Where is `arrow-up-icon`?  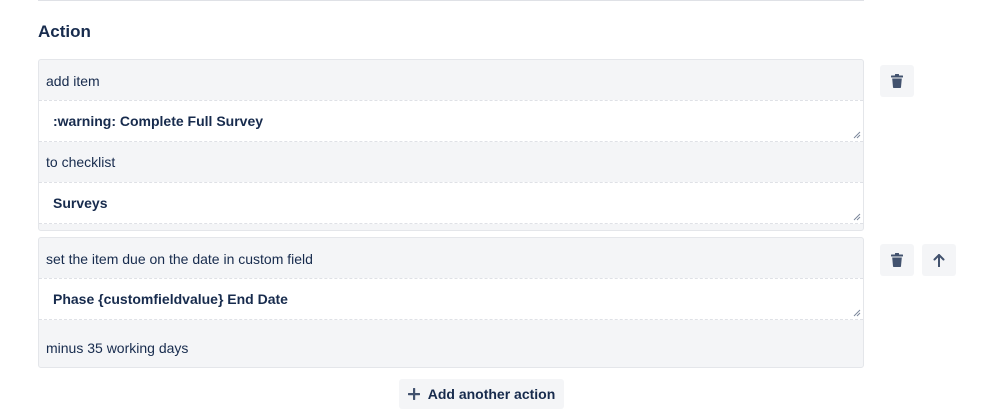 arrow-up-icon is located at coordinates (939, 260).